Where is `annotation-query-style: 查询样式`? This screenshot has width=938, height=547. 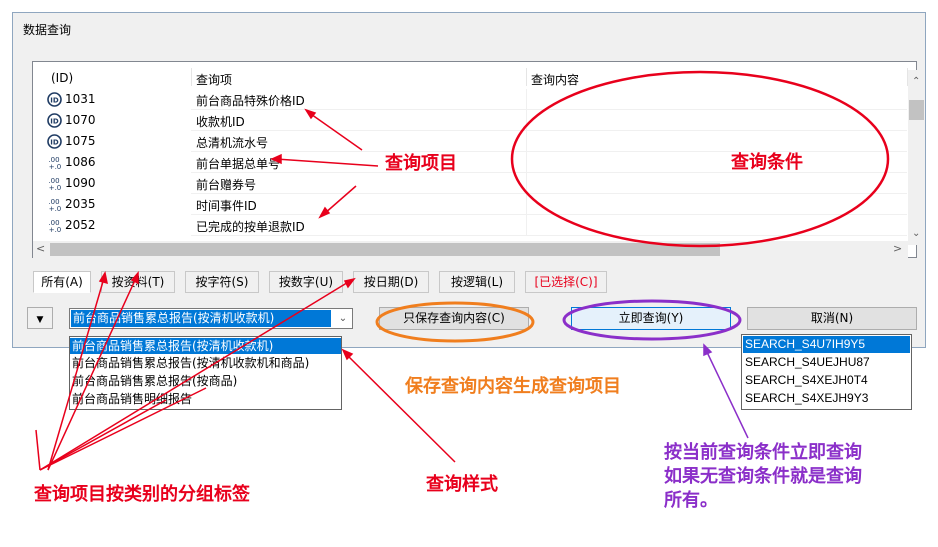 annotation-query-style: 查询样式 is located at coordinates (462, 484).